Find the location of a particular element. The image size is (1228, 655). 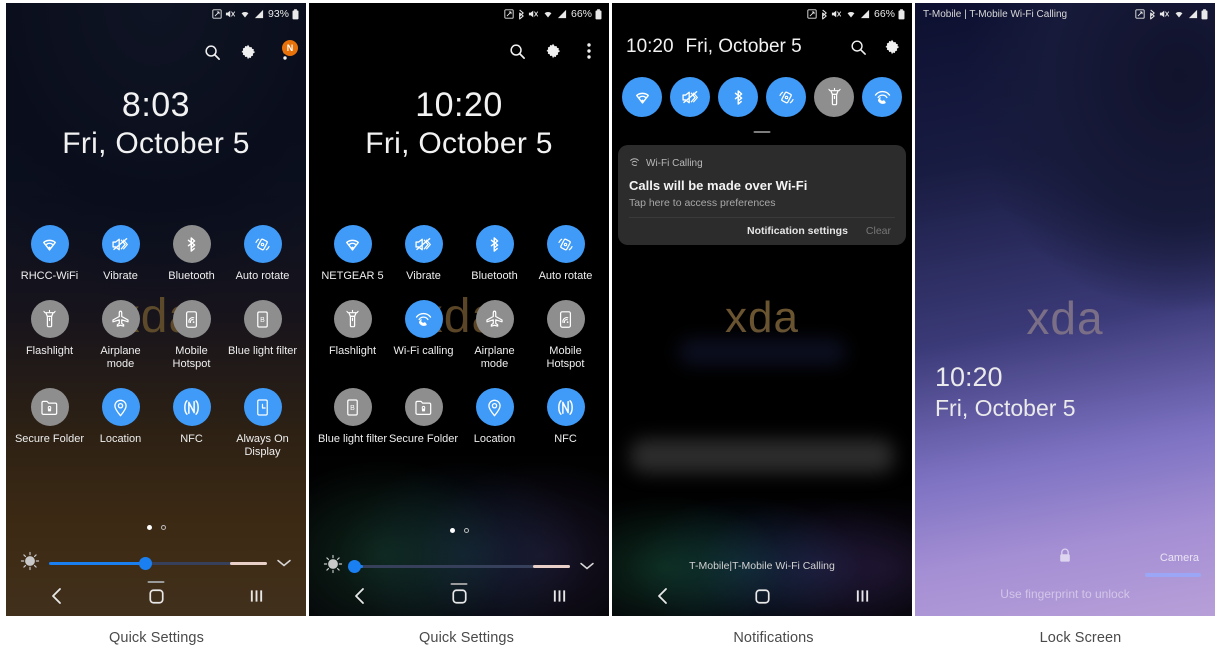

quick-setting-tile: Always On Display is located at coordinates (262, 423).